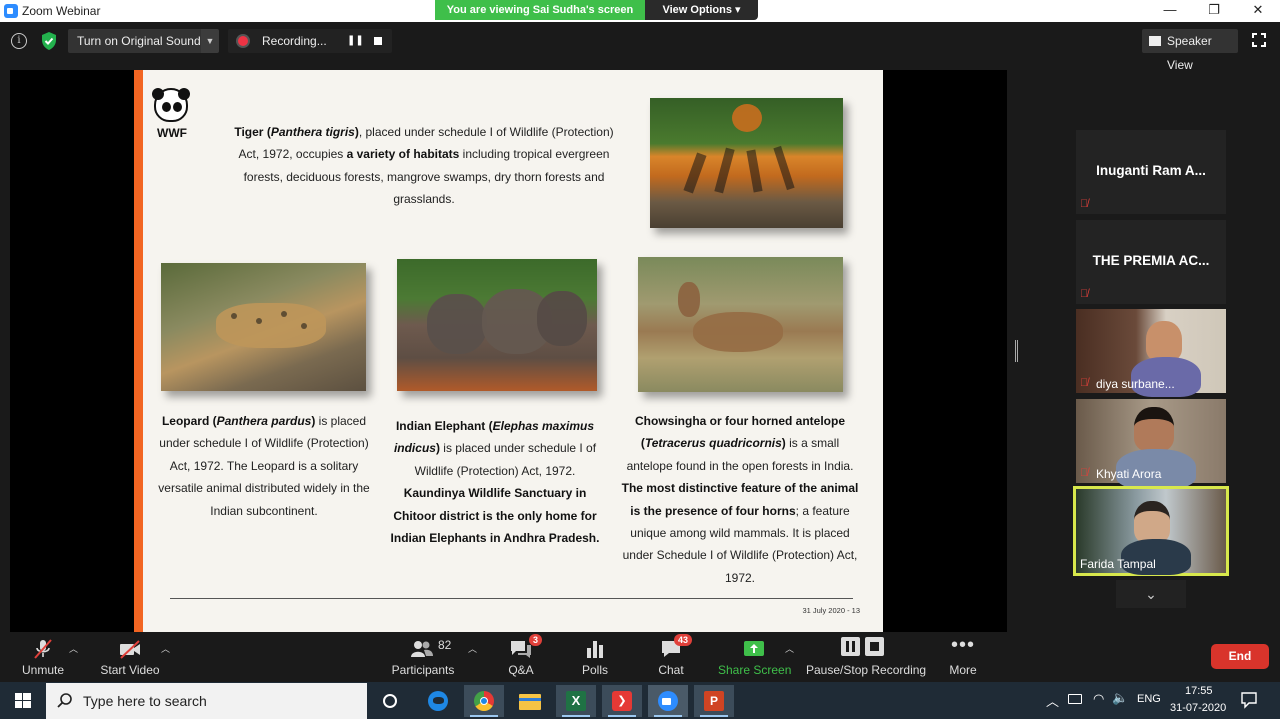 The width and height of the screenshot is (1280, 719). Describe the element at coordinates (1249, 700) in the screenshot. I see `notifications-icon` at that location.